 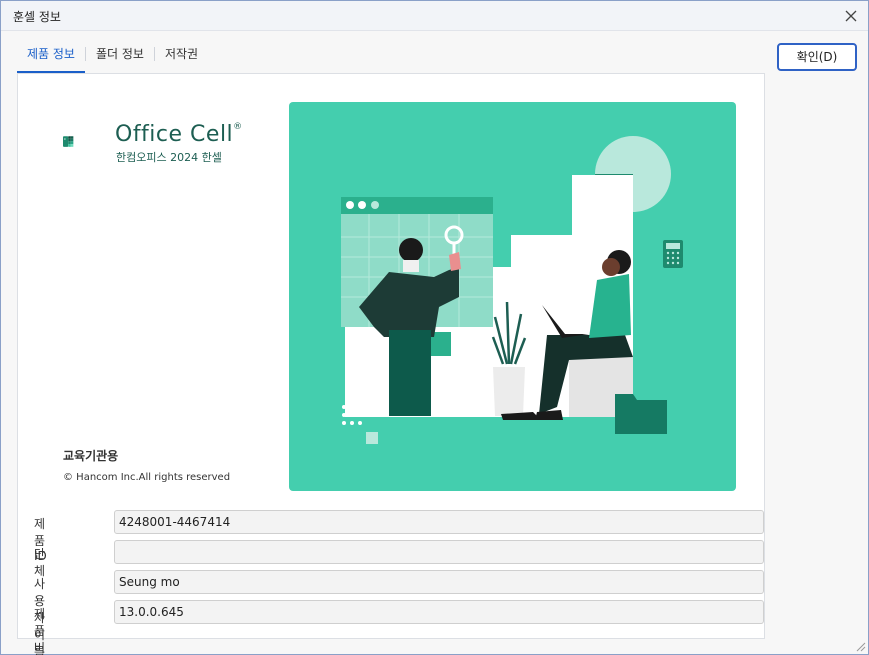 What do you see at coordinates (439, 582) in the screenshot?
I see `user-name-field: Seung mo` at bounding box center [439, 582].